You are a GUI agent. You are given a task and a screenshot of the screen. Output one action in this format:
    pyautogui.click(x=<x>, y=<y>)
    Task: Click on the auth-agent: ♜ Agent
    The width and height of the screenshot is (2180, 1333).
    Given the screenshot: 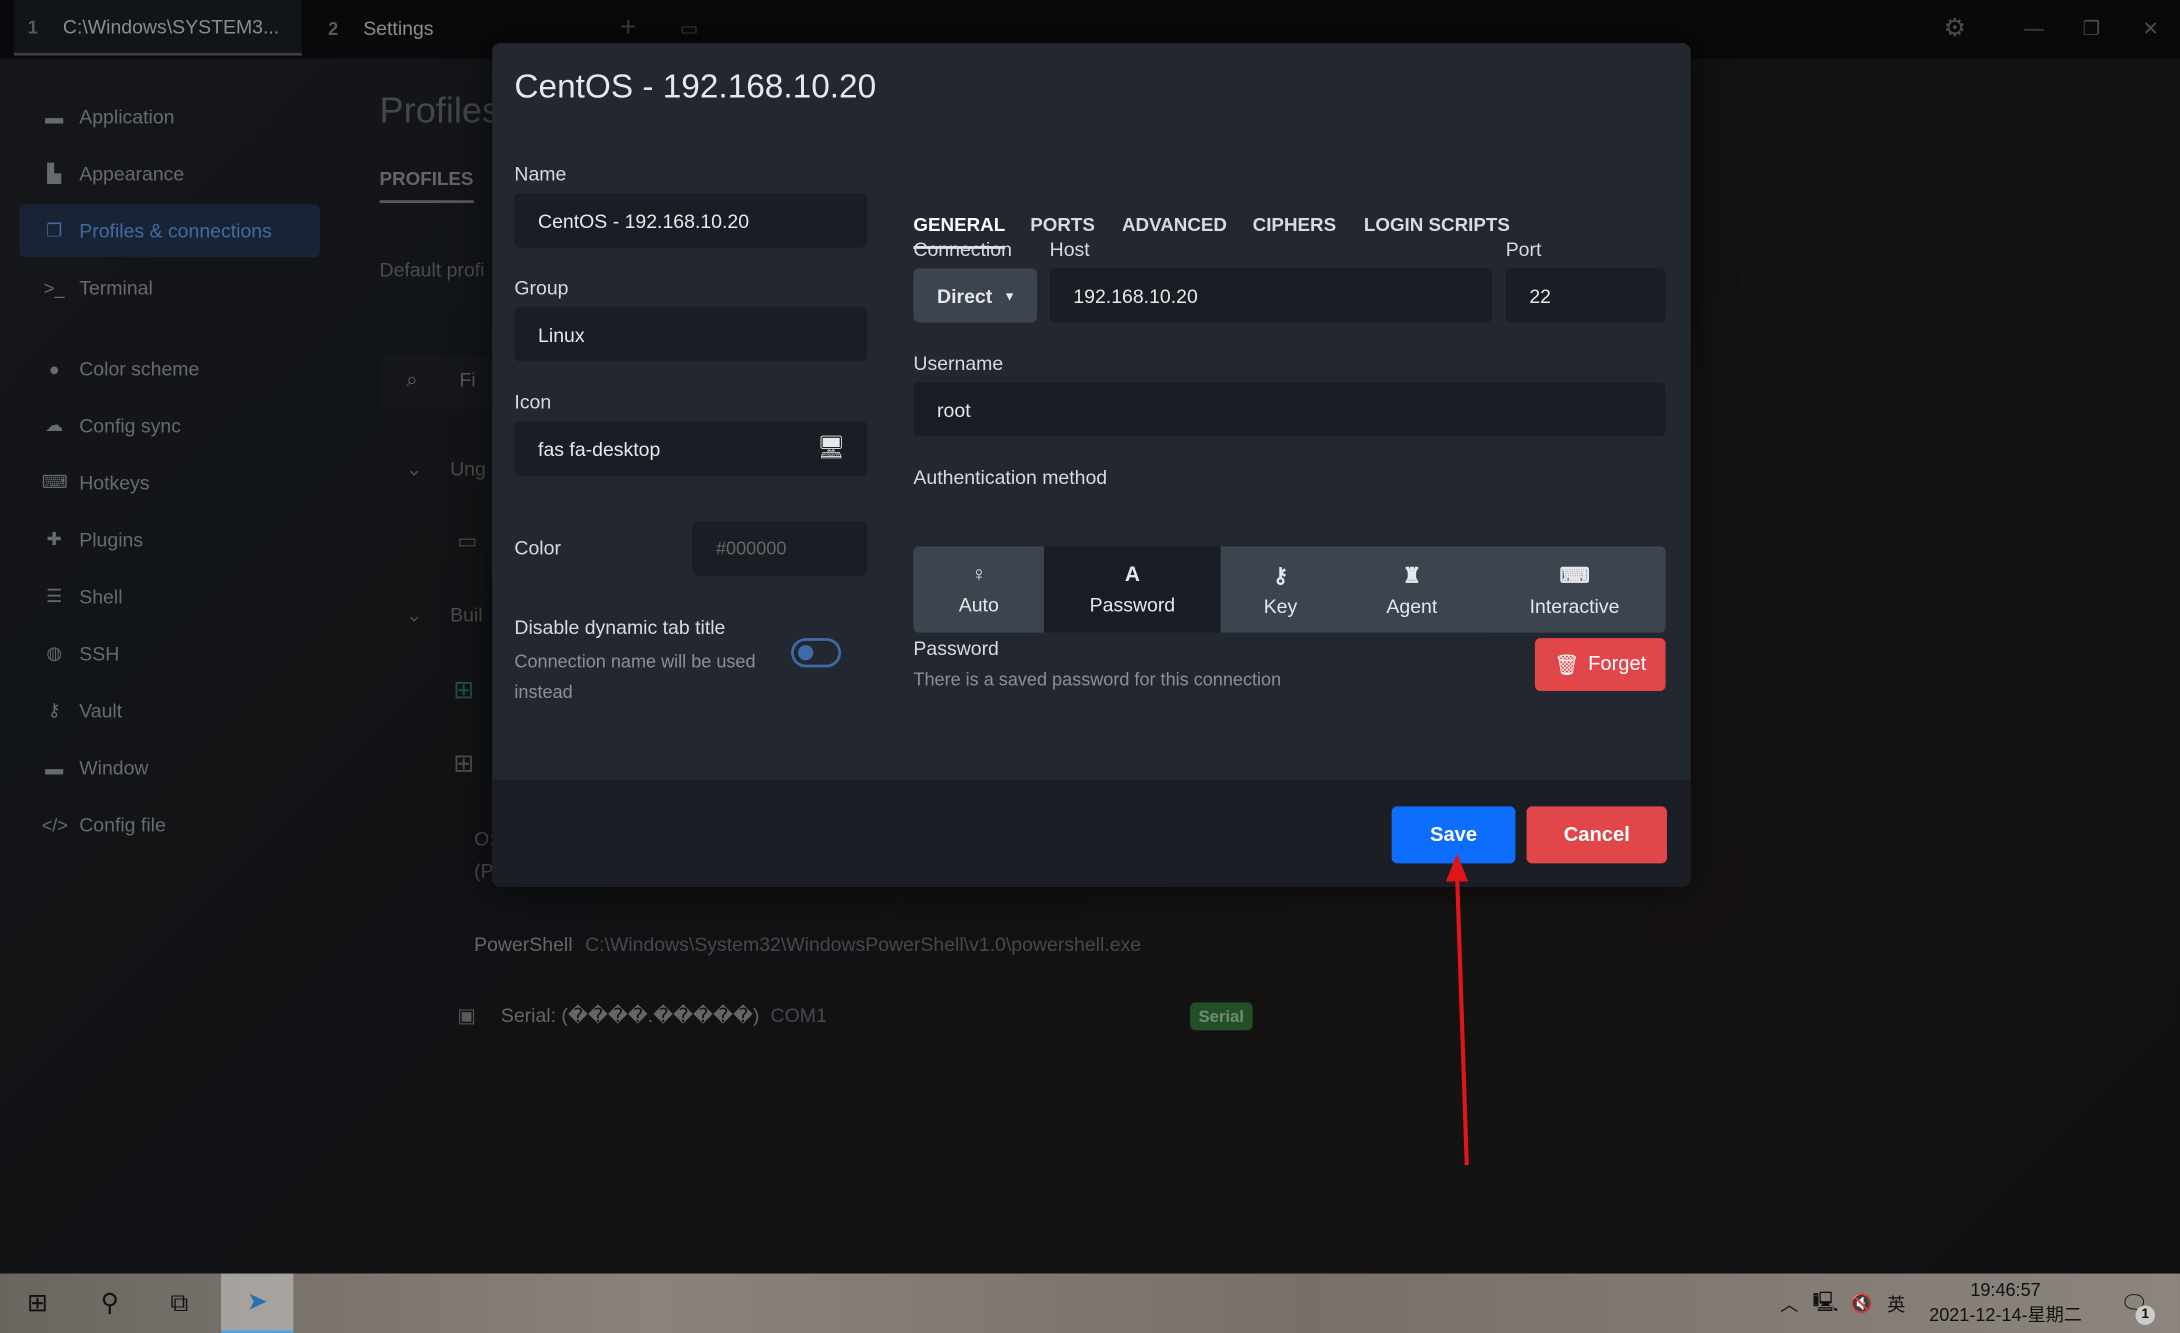 What is the action you would take?
    pyautogui.click(x=1412, y=589)
    